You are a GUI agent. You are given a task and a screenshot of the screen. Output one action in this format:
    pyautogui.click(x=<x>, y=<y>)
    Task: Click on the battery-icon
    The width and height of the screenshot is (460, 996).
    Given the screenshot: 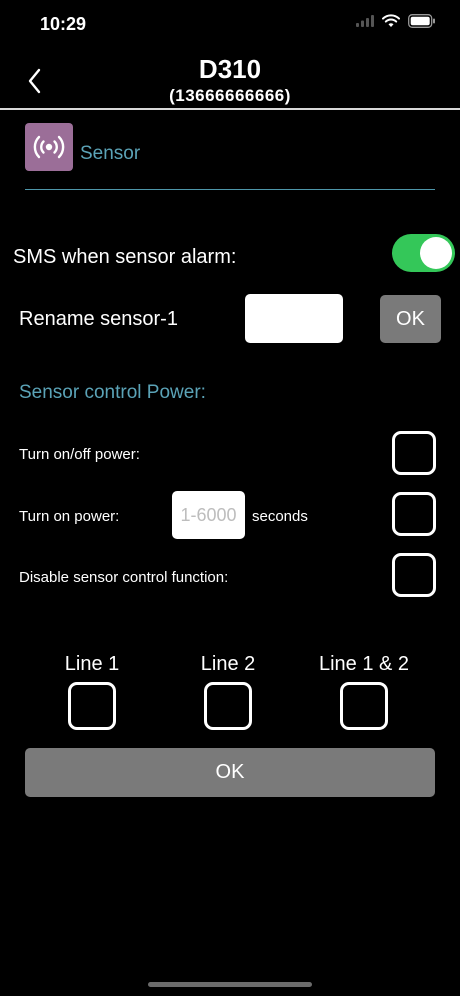 What is the action you would take?
    pyautogui.click(x=421, y=21)
    